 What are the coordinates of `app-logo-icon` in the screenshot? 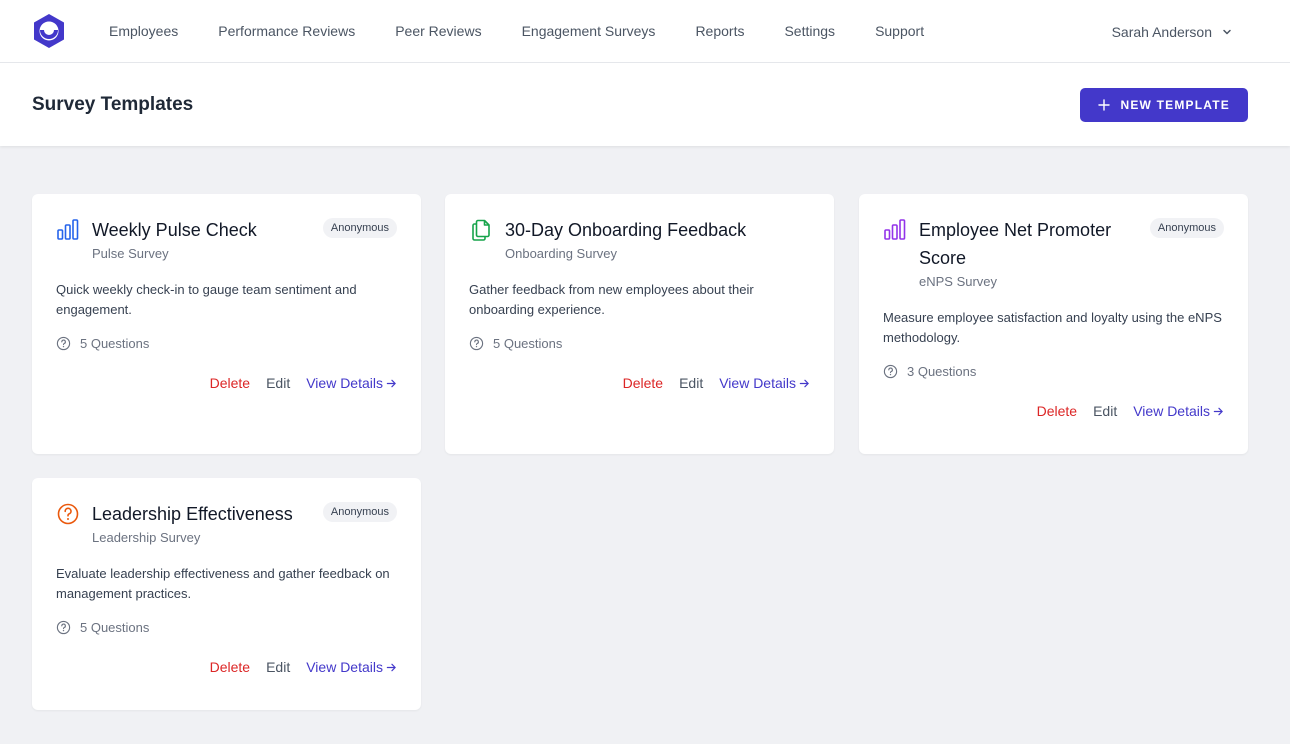 It's located at (49, 31).